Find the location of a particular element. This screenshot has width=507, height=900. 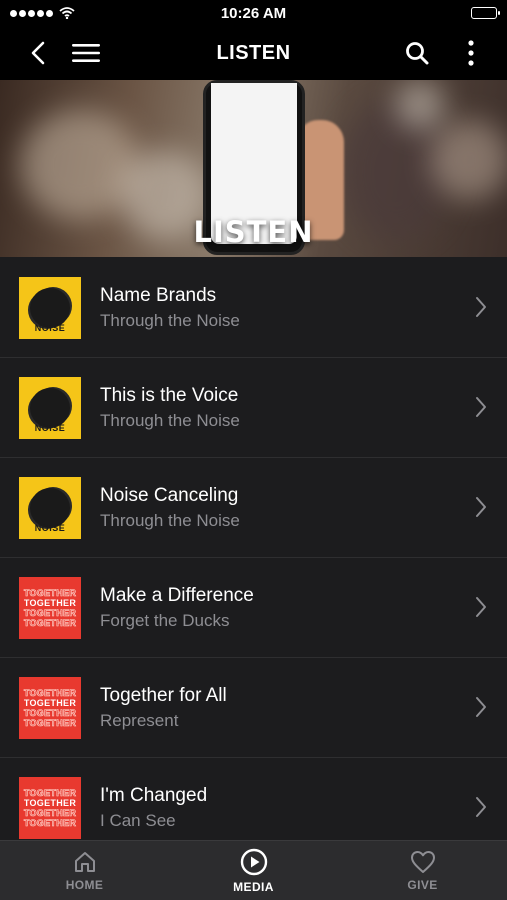

play-circle-icon is located at coordinates (253, 861).